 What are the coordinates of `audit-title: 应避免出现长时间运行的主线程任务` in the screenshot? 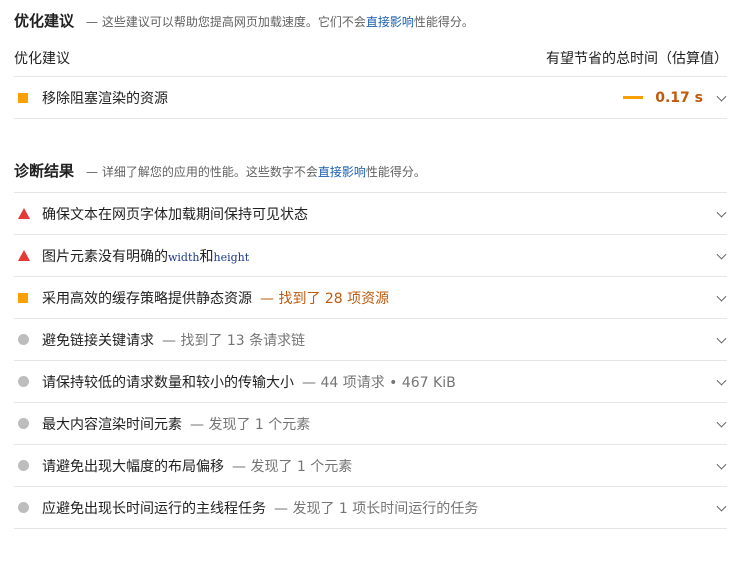 It's located at (154, 508).